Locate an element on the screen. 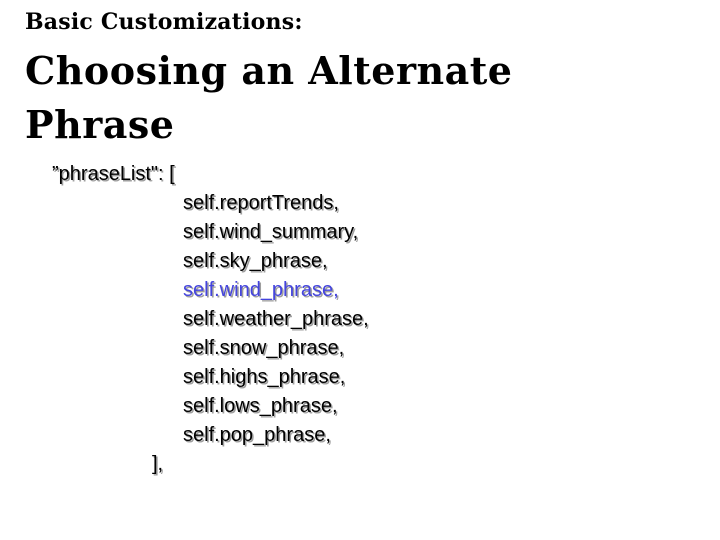 This screenshot has height=540, width=720. phrase-list-item: self.wind_summary, is located at coordinates (271, 232).